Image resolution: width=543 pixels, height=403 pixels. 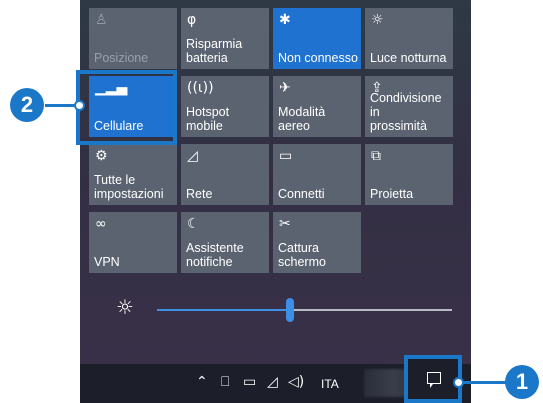 I want to click on tile-label: Modalità aereo, so click(x=302, y=119).